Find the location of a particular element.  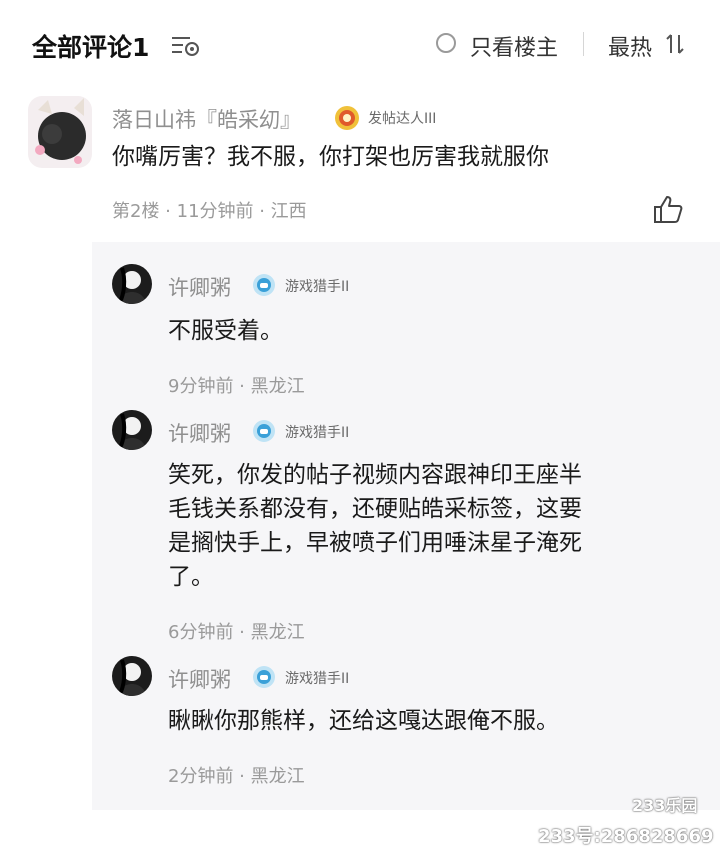

reply-text: 不服受着。 is located at coordinates (225, 331).